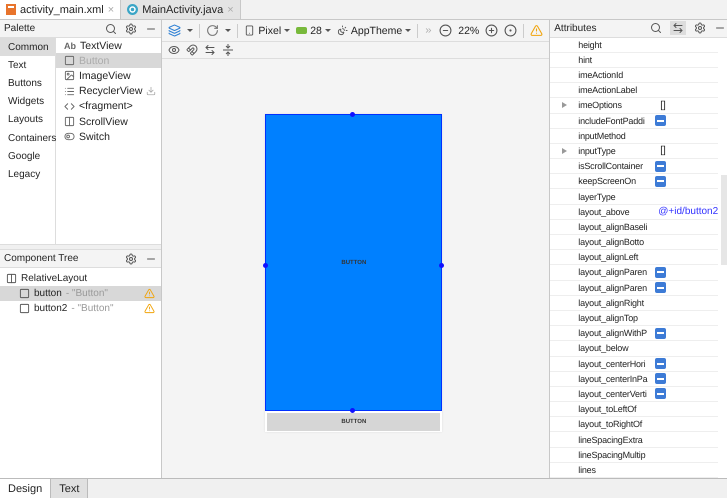 Image resolution: width=727 pixels, height=498 pixels. What do you see at coordinates (604, 348) in the screenshot?
I see `attribute-name: layout_below` at bounding box center [604, 348].